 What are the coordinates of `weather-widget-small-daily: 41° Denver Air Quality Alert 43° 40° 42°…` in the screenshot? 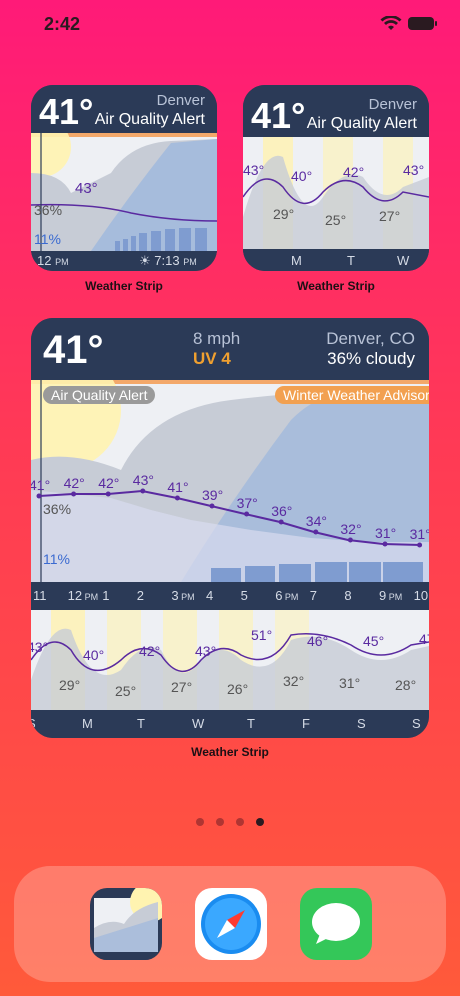 It's located at (336, 178).